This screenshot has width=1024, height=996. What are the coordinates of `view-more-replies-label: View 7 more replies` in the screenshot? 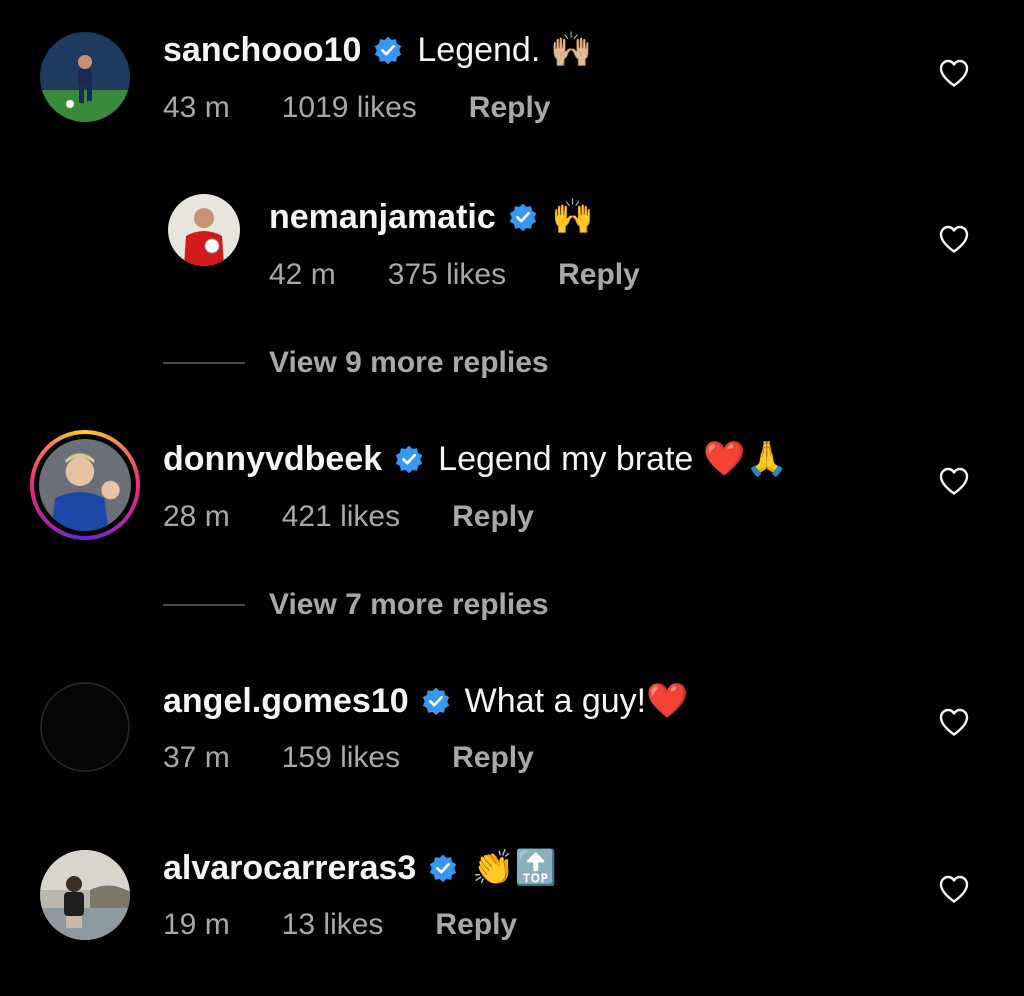 It's located at (409, 604).